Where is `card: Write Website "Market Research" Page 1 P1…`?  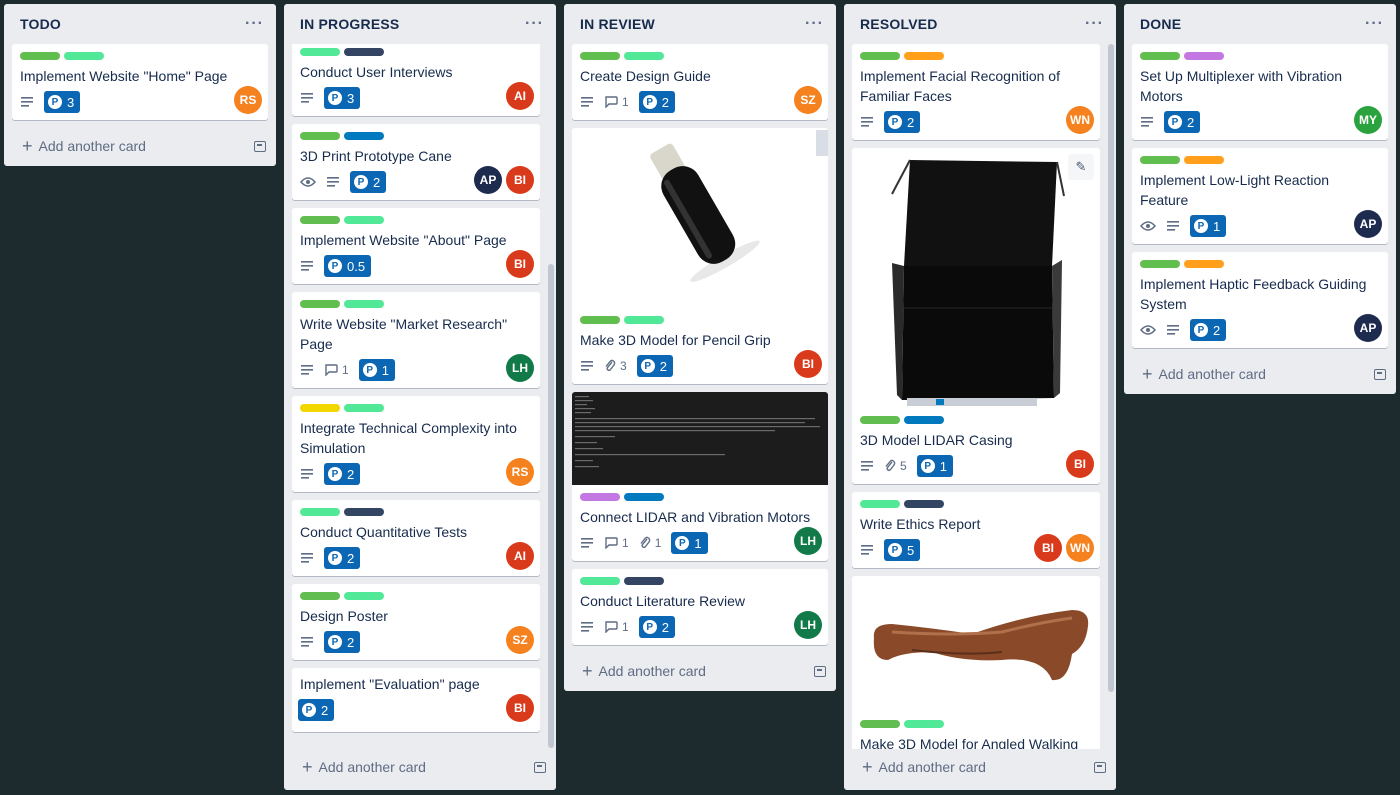
card: Write Website "Market Research" Page 1 P1… is located at coordinates (416, 340).